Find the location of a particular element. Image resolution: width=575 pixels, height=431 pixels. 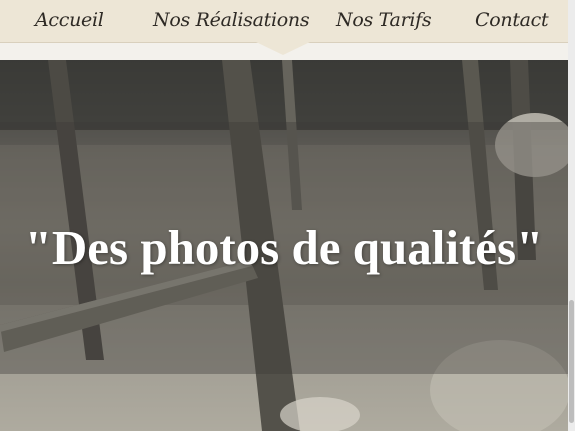

hero-title: "Des photos de qualités" is located at coordinates (284, 247).